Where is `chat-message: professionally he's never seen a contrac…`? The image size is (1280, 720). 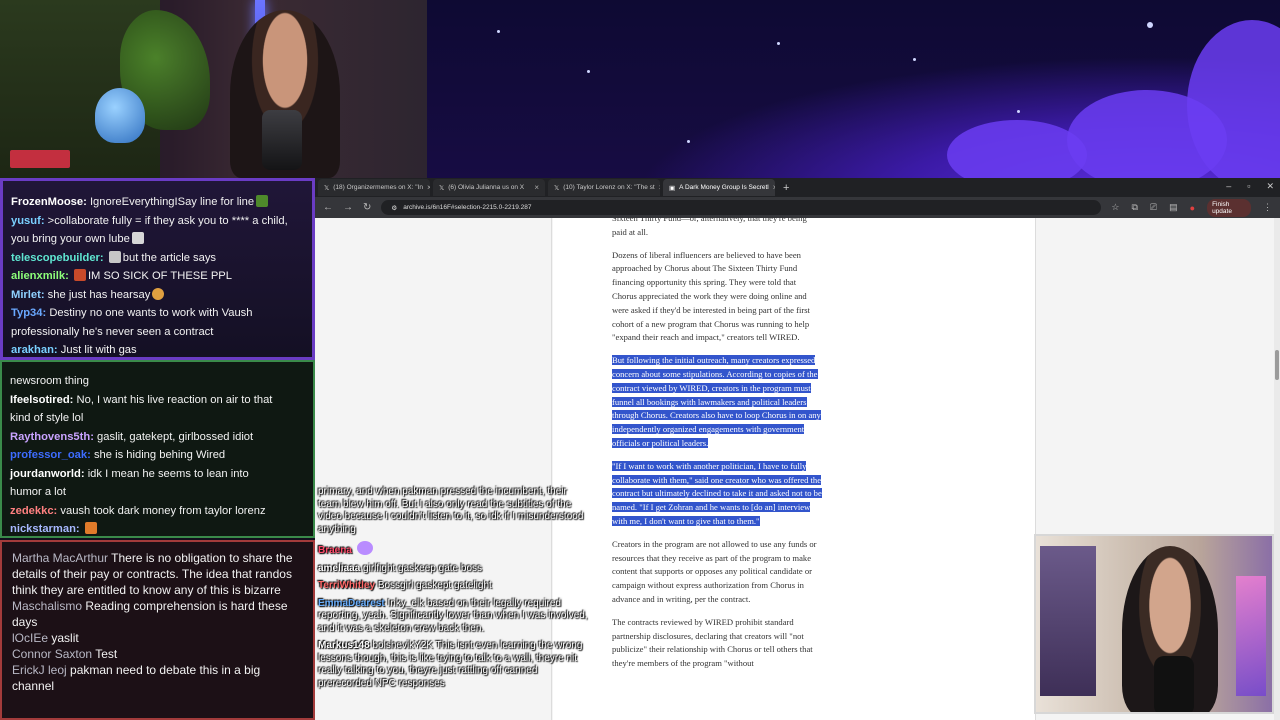 chat-message: professionally he's never seen a contrac… is located at coordinates (157, 332).